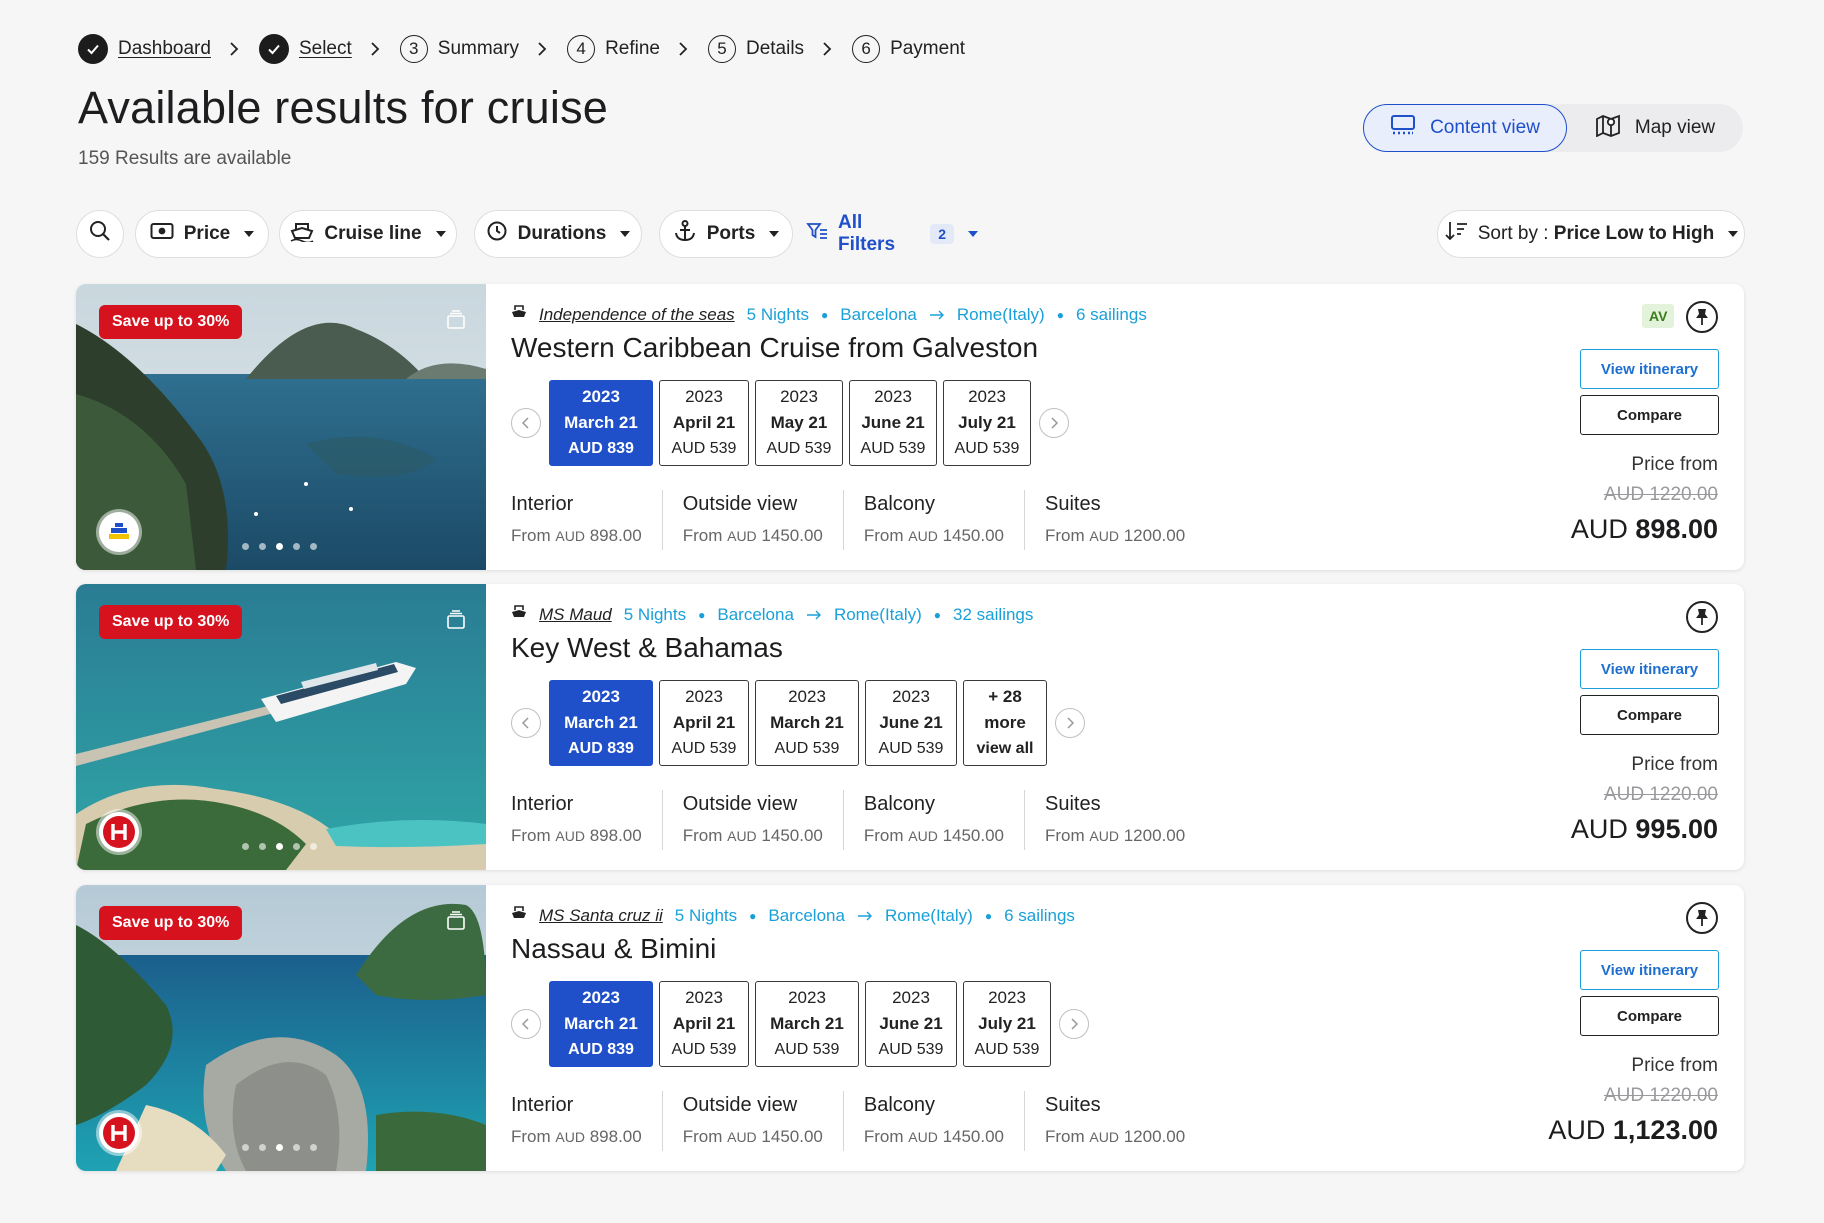 This screenshot has width=1824, height=1223. Describe the element at coordinates (587, 520) in the screenshot. I see `cabin-interior: Interior From AUD 898.00` at that location.